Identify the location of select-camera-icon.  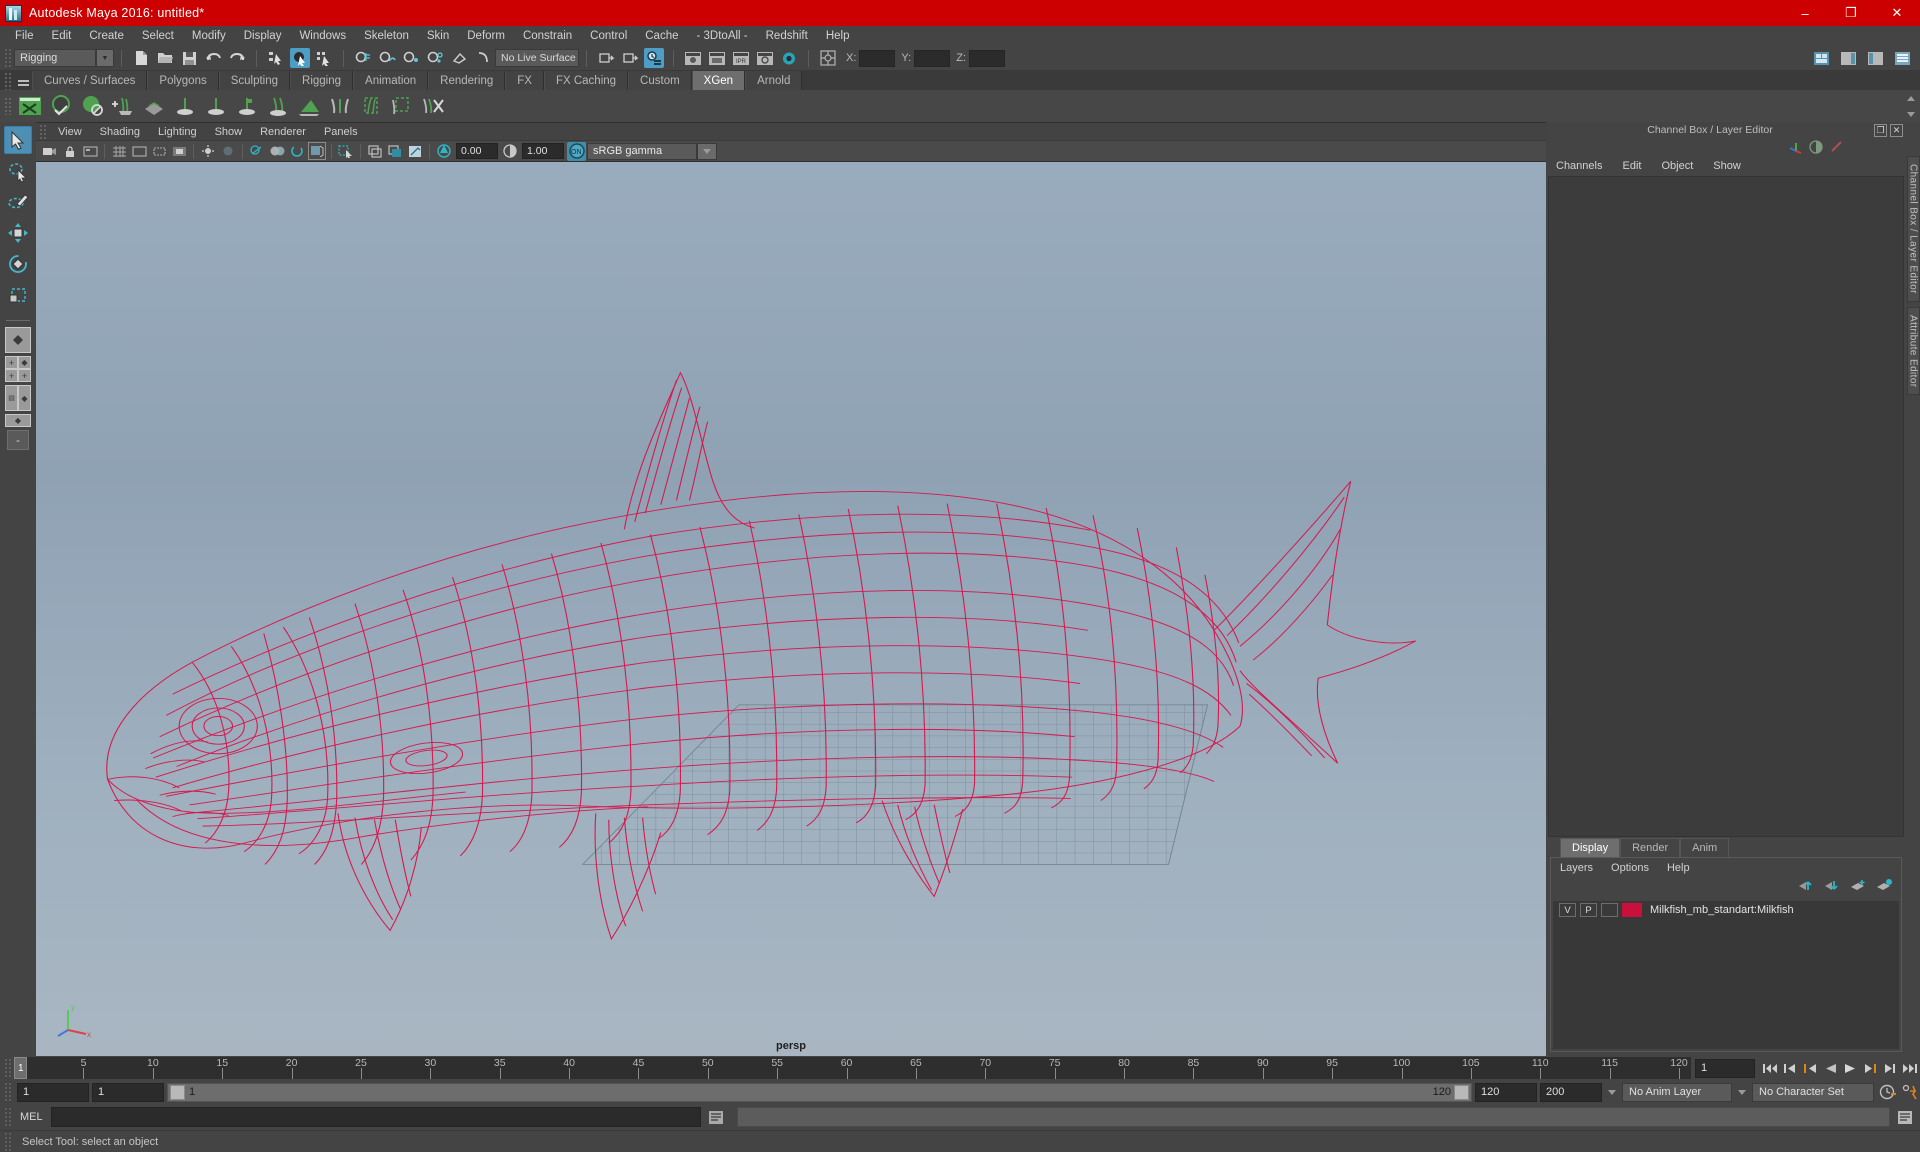
(50, 151).